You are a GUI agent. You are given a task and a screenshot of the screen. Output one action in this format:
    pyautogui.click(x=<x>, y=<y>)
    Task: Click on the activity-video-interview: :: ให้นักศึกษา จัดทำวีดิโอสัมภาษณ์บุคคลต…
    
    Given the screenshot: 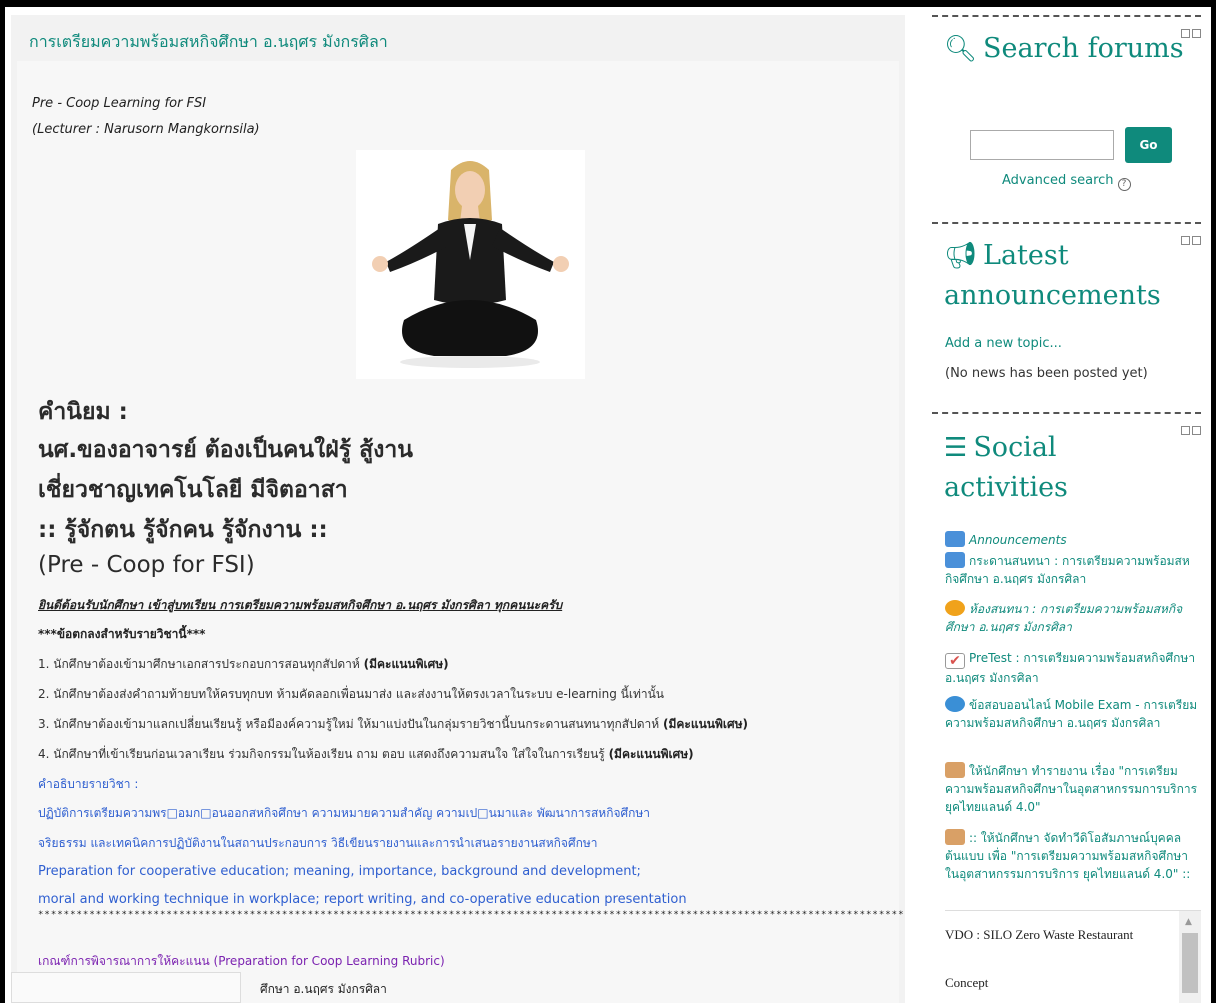 What is the action you would take?
    pyautogui.click(x=1072, y=856)
    